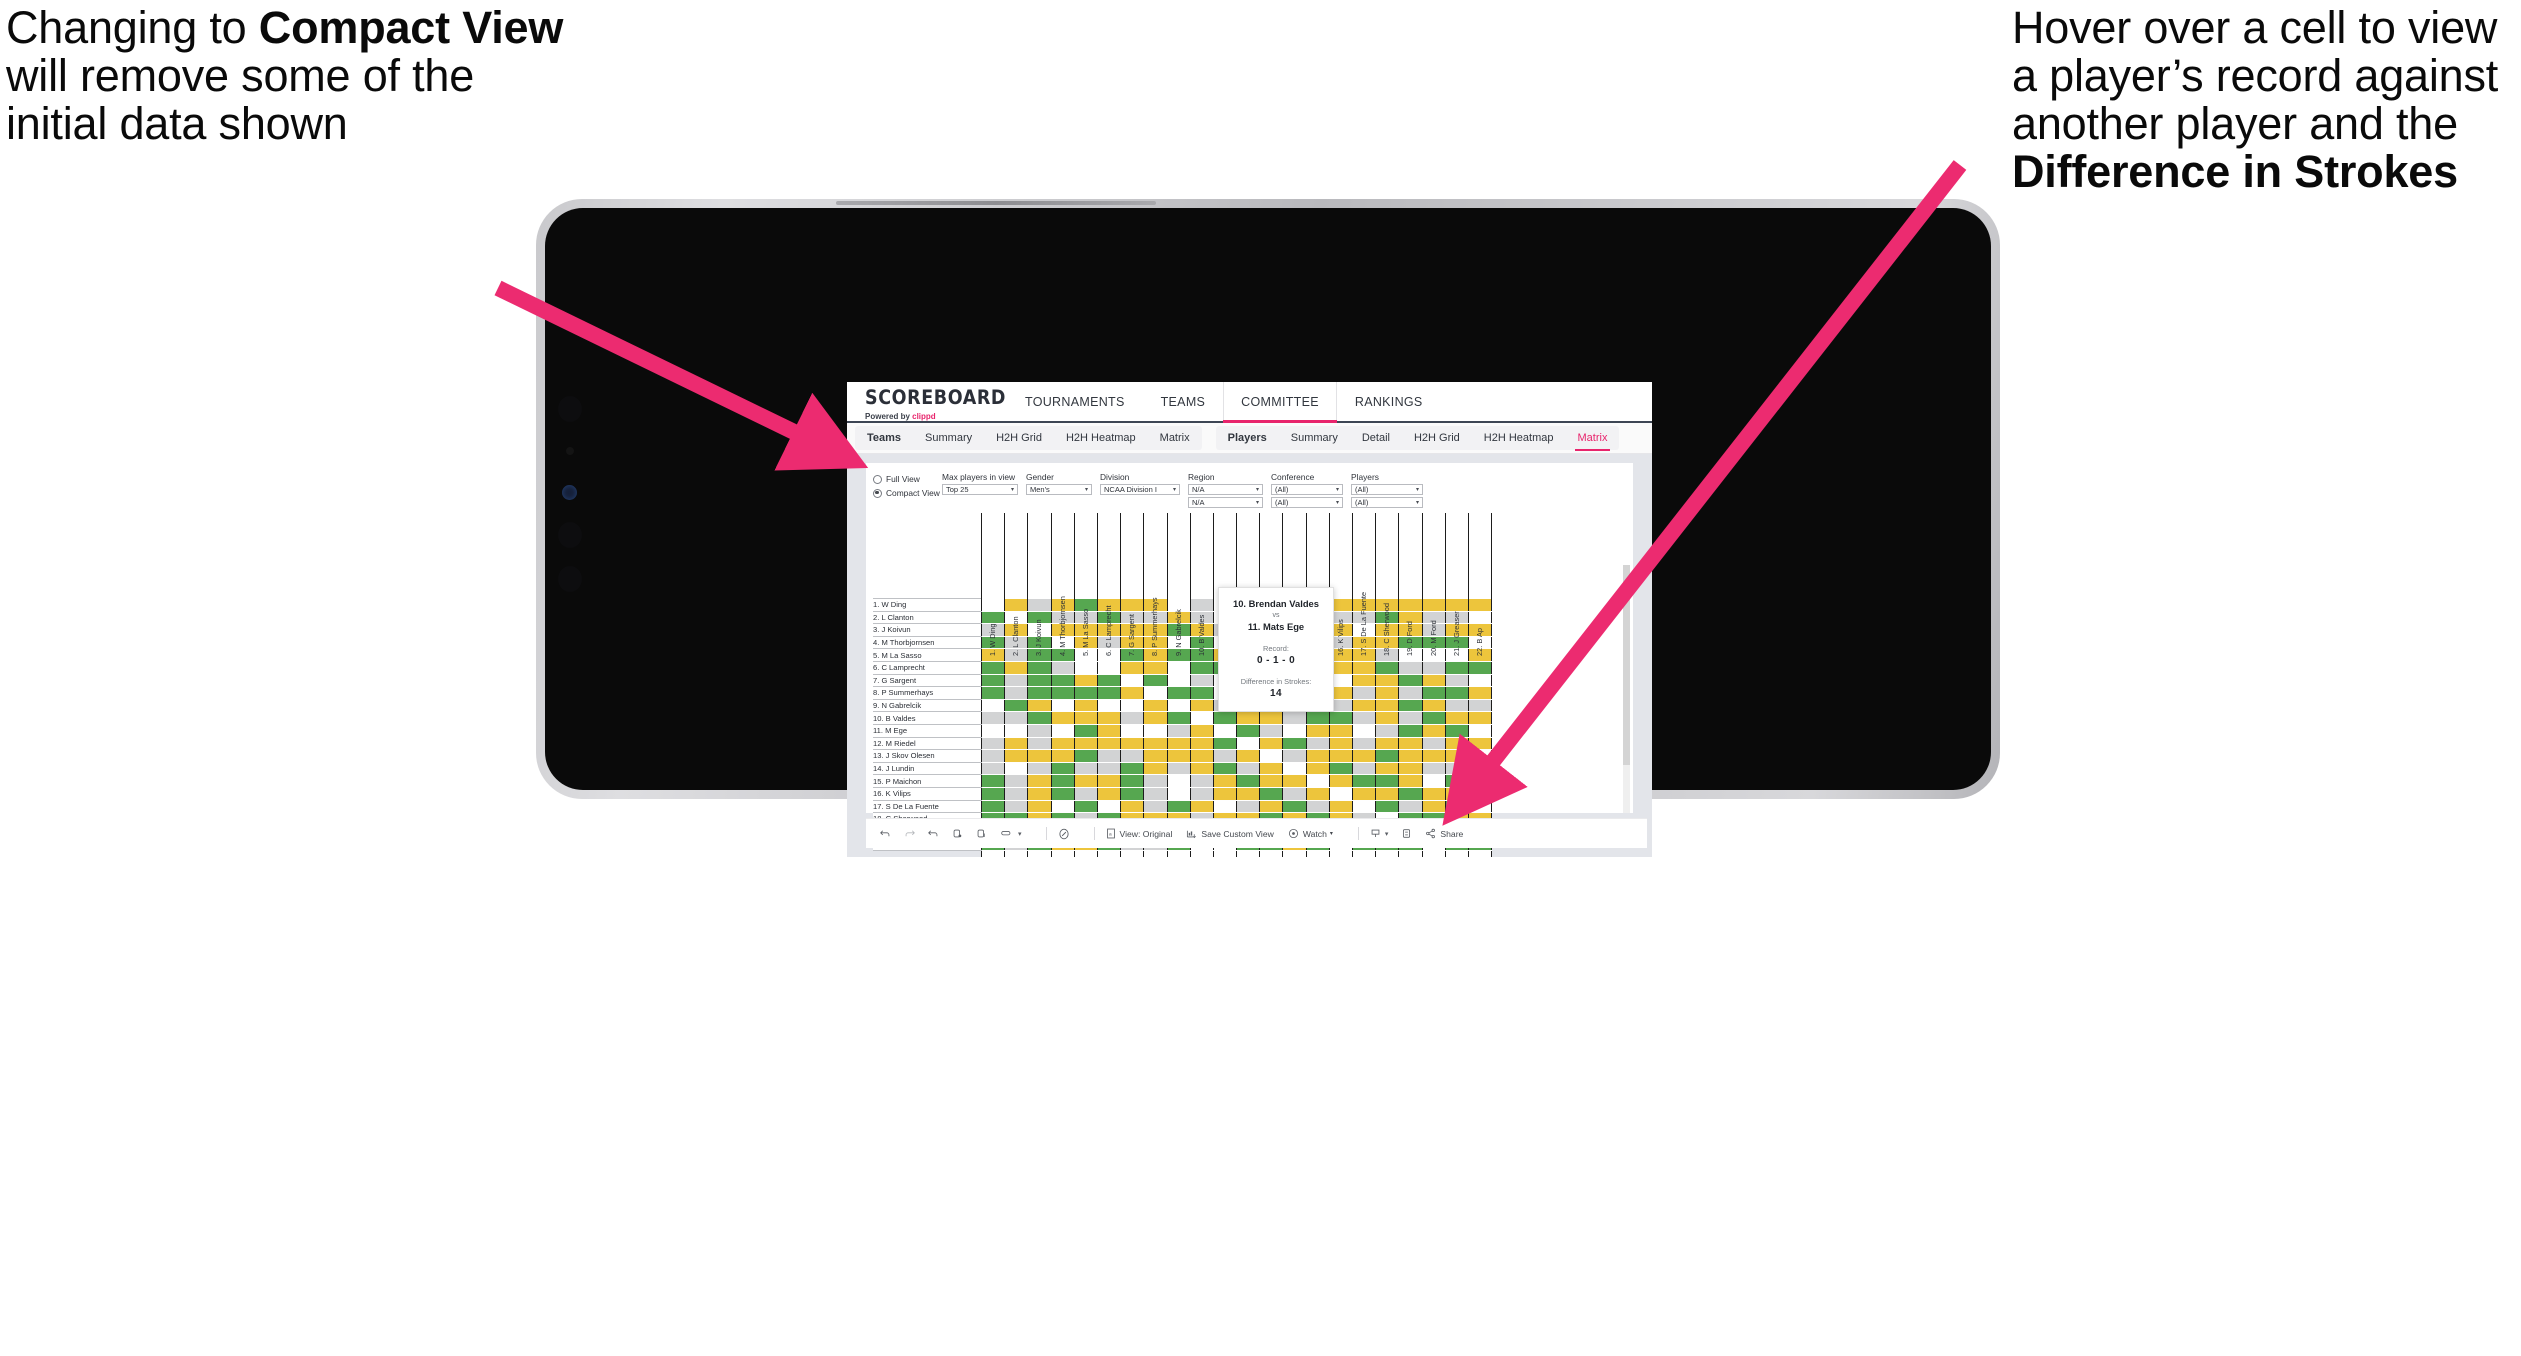 This screenshot has width=2521, height=1356. I want to click on matrix-row-label: 8. P Summerhays, so click(927, 693).